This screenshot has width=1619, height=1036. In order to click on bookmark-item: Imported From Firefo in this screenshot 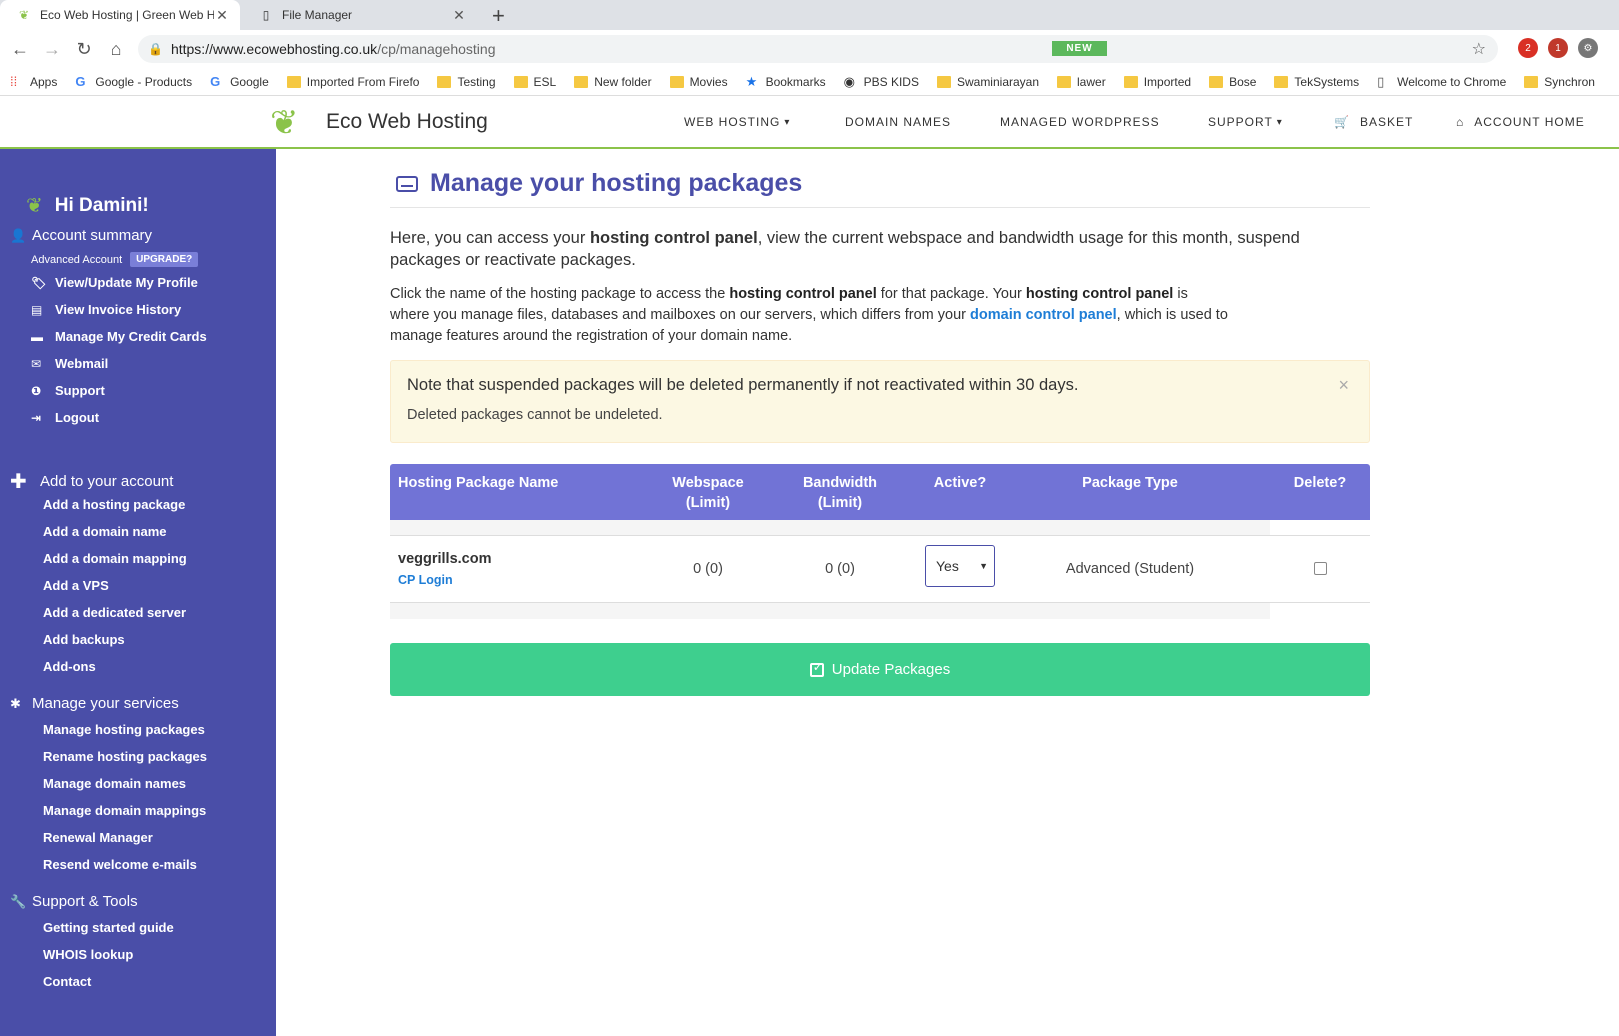, I will do `click(352, 82)`.